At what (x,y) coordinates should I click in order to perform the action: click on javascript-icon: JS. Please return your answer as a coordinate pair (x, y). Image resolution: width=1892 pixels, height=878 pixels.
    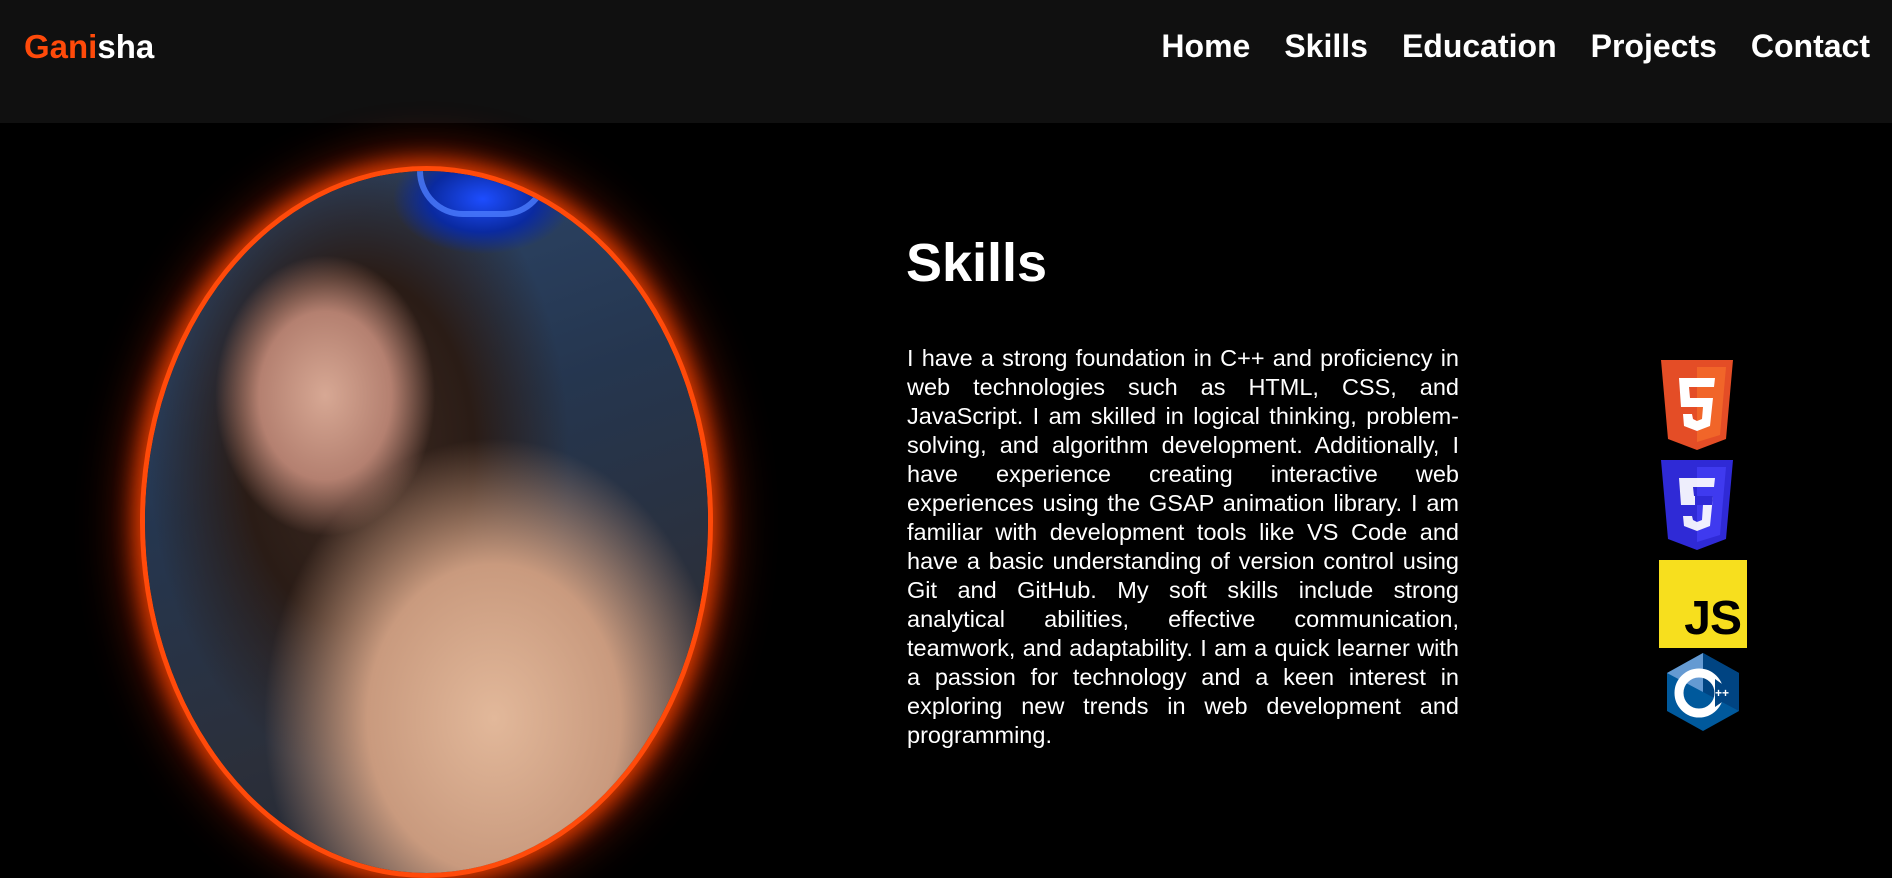
    Looking at the image, I should click on (1703, 604).